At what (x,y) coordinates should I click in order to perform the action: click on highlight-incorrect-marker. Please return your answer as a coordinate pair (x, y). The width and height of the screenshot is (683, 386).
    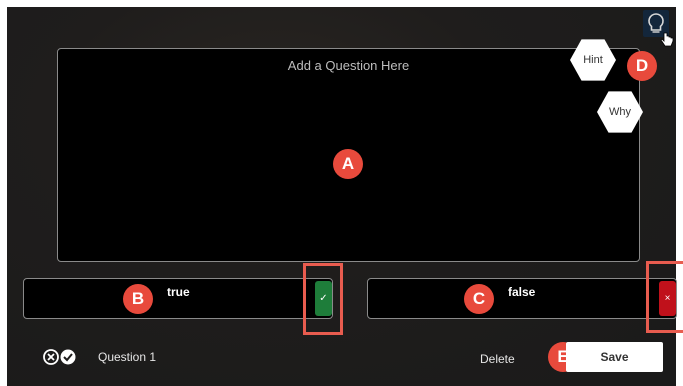
    Looking at the image, I should click on (664, 297).